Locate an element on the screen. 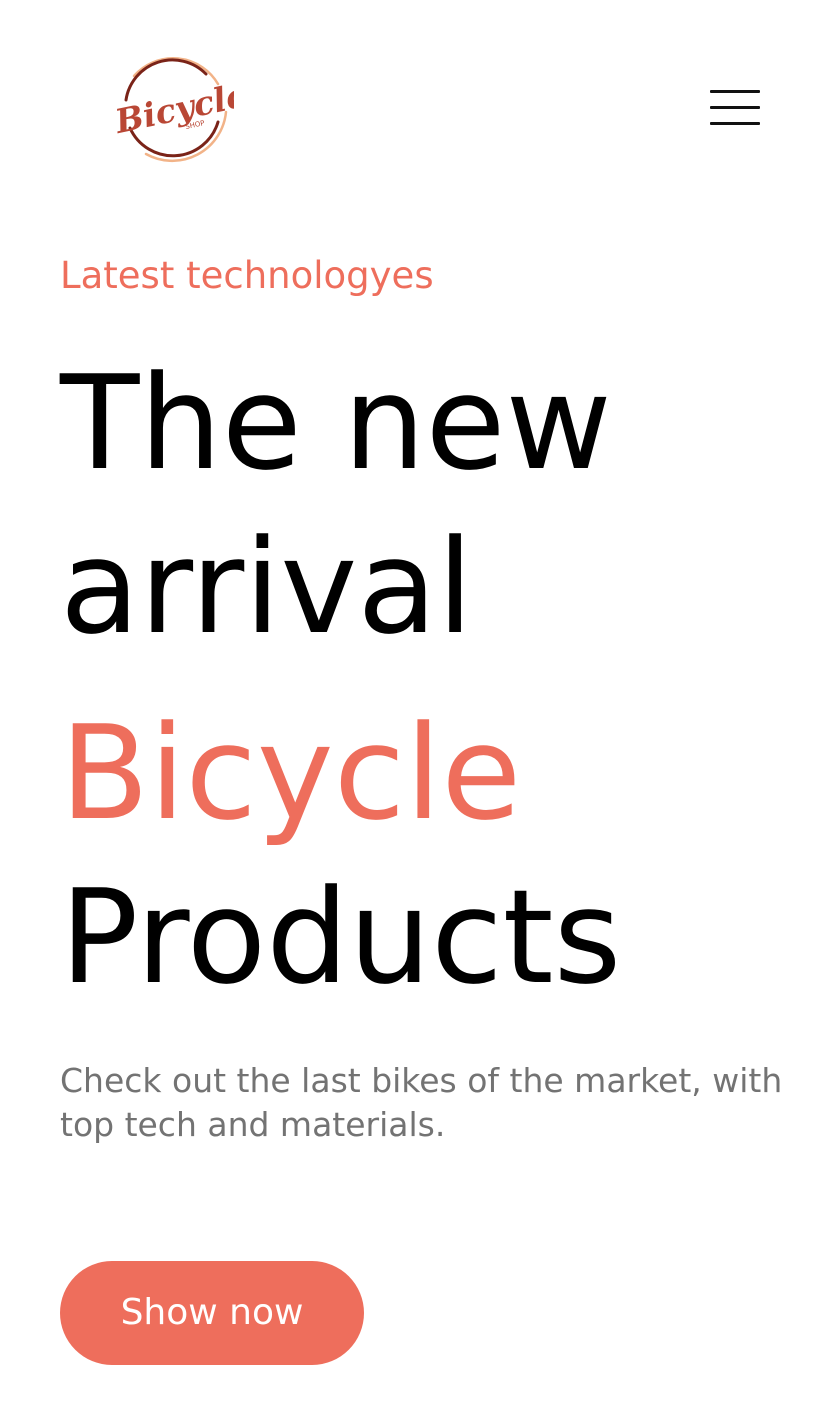  hamburger-menu-icon is located at coordinates (735, 108).